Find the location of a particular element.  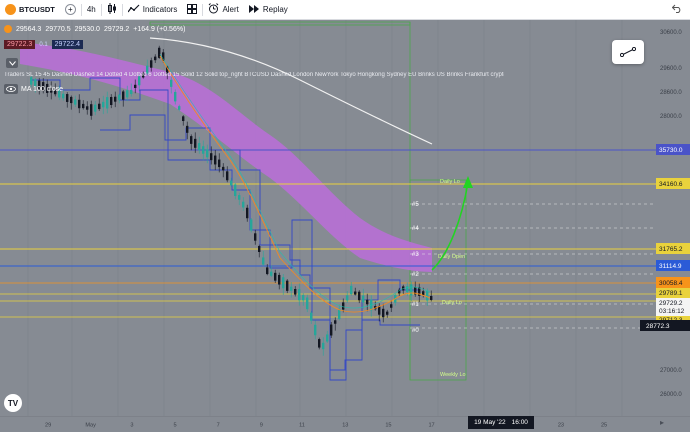

time-tick: 3 is located at coordinates (131, 425).